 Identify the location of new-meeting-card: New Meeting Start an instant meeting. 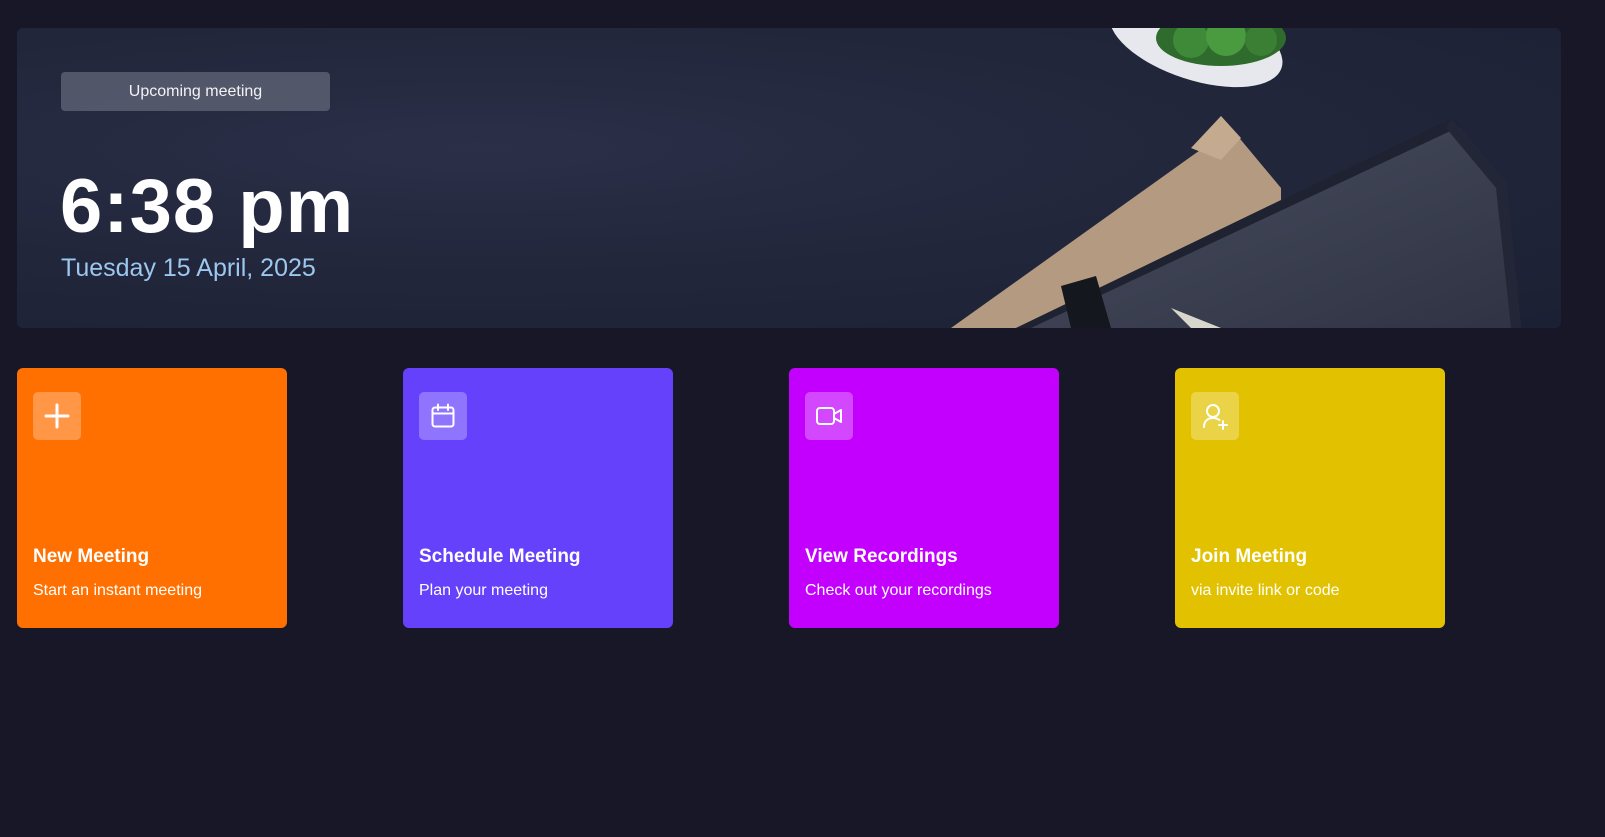
(152, 498).